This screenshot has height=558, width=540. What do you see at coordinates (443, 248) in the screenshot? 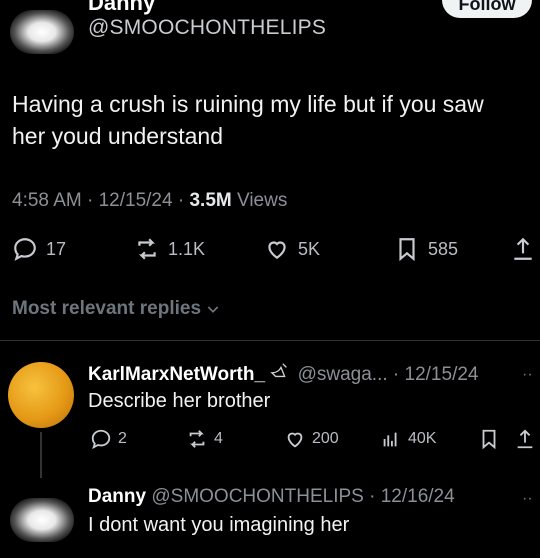
I see `bookmark-count: 585` at bounding box center [443, 248].